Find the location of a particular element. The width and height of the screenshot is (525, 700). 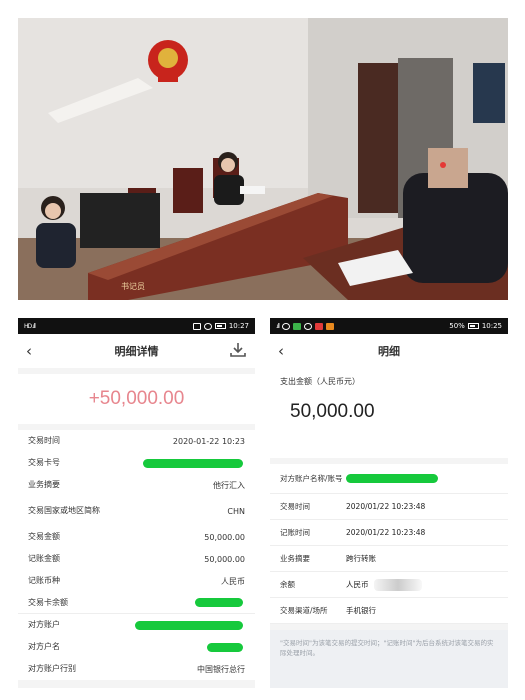

row-label: 记账金额 is located at coordinates (44, 558).